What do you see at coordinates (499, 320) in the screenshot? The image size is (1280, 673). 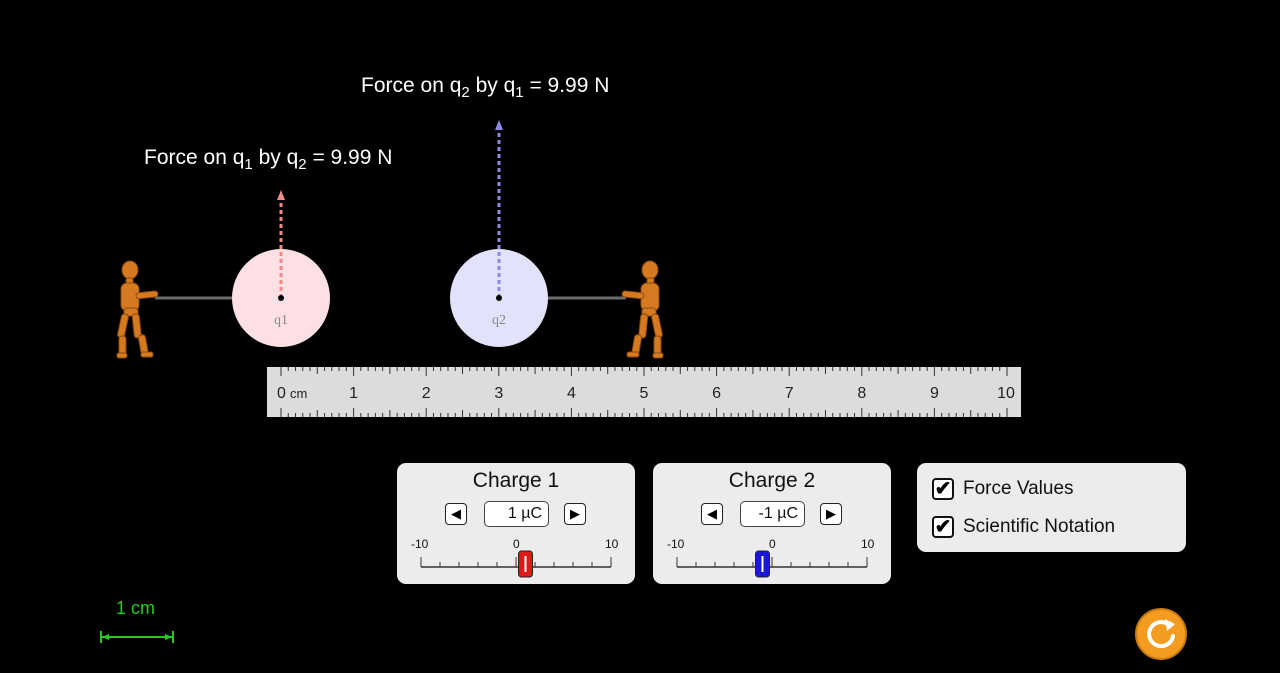 I see `charge-label-q2: q2` at bounding box center [499, 320].